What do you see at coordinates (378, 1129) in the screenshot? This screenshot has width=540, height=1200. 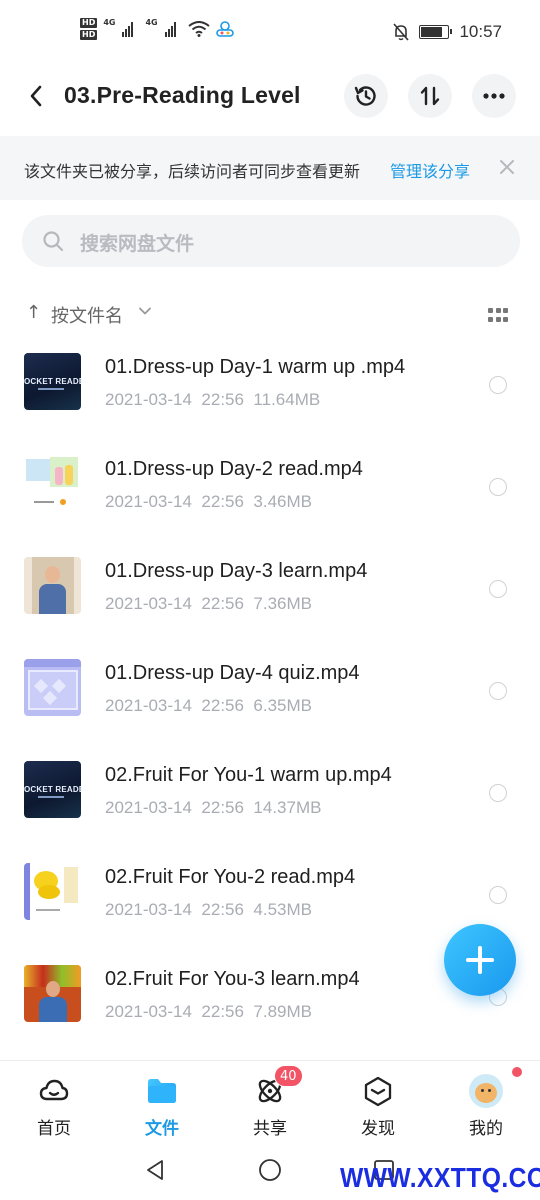 I see `tab-label: 发现` at bounding box center [378, 1129].